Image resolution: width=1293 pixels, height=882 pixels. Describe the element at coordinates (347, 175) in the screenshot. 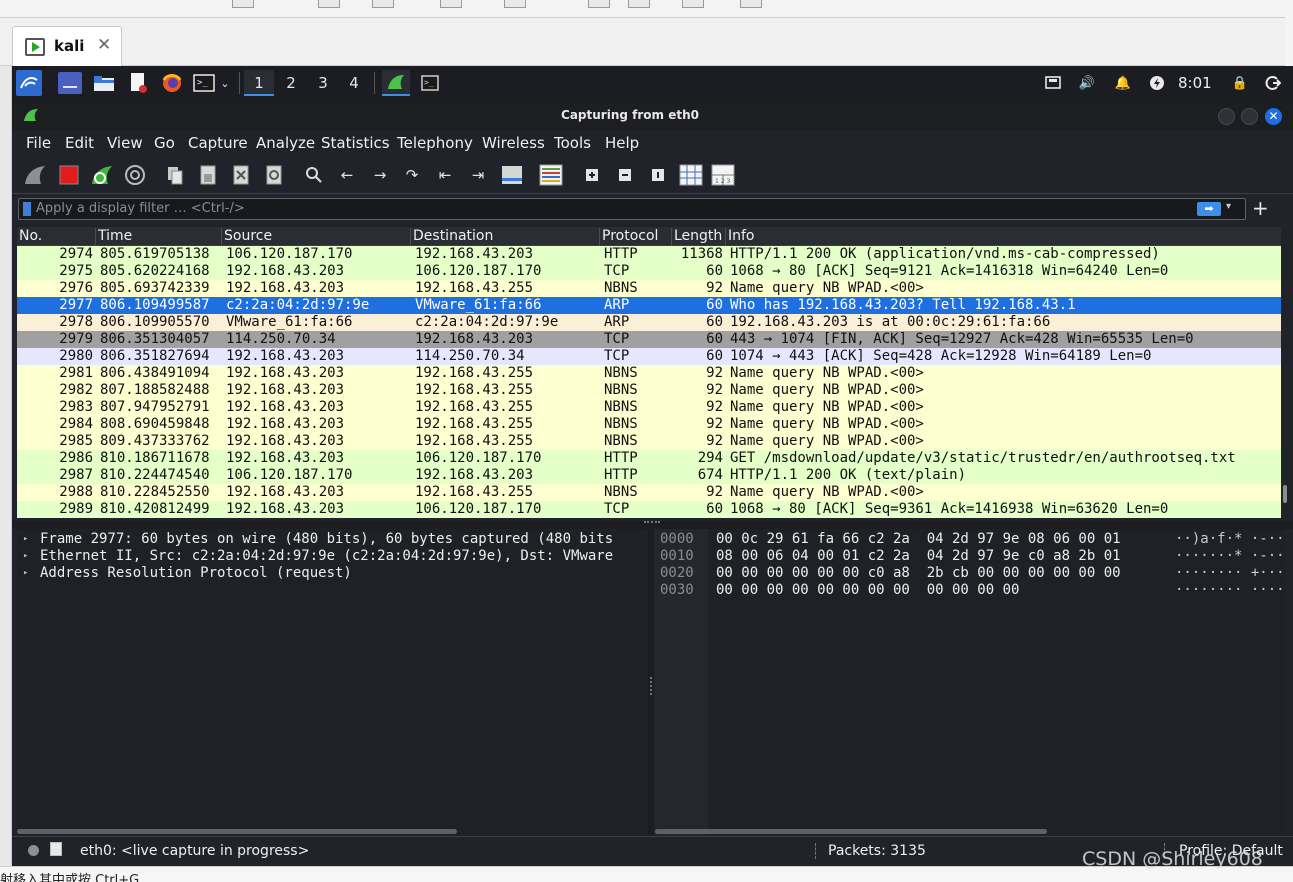

I see `go-back-icon: ←` at that location.